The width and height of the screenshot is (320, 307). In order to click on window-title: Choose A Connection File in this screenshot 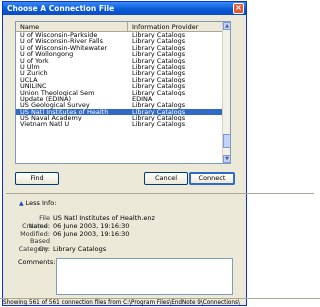, I will do `click(61, 8)`.